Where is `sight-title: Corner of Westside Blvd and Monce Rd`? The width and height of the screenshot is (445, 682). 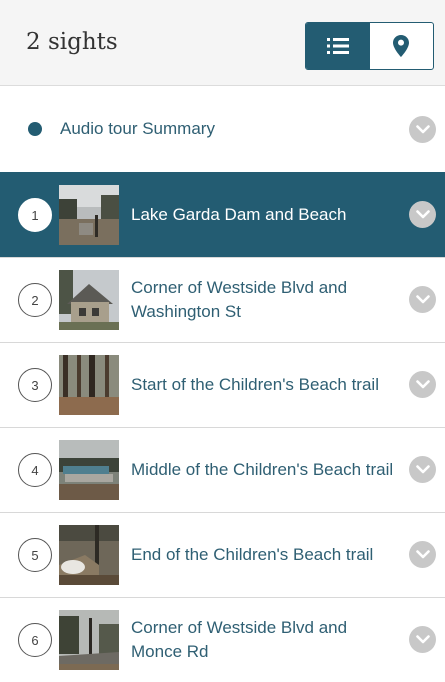
sight-title: Corner of Westside Blvd and Monce Rd is located at coordinates (239, 639).